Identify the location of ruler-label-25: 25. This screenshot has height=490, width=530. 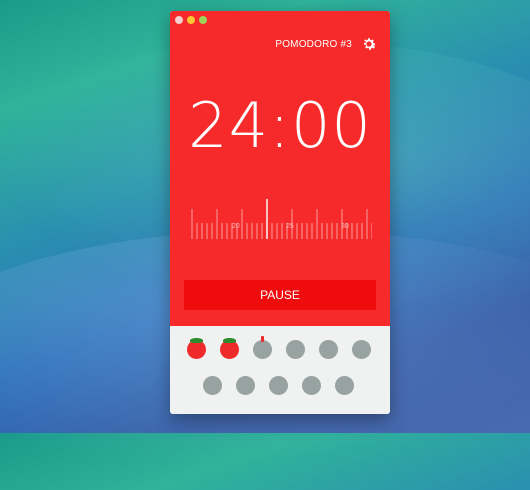
(290, 226).